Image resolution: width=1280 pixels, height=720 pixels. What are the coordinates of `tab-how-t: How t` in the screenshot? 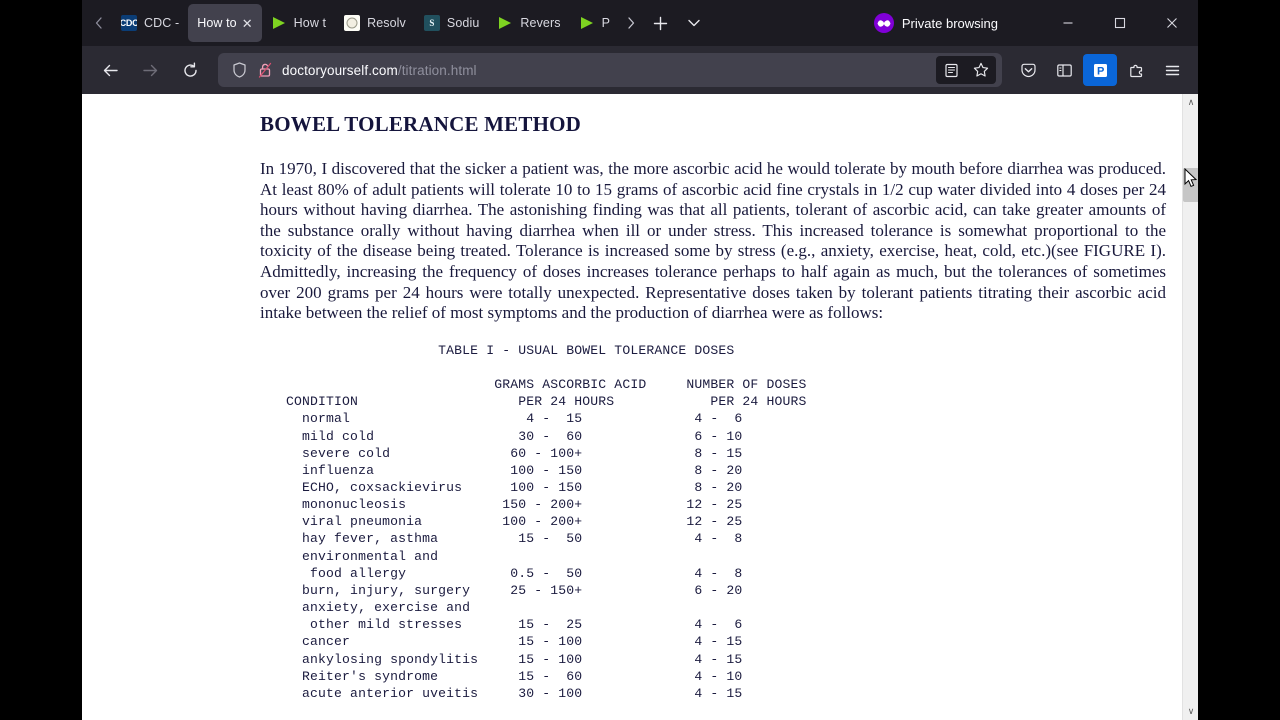 It's located at (298, 23).